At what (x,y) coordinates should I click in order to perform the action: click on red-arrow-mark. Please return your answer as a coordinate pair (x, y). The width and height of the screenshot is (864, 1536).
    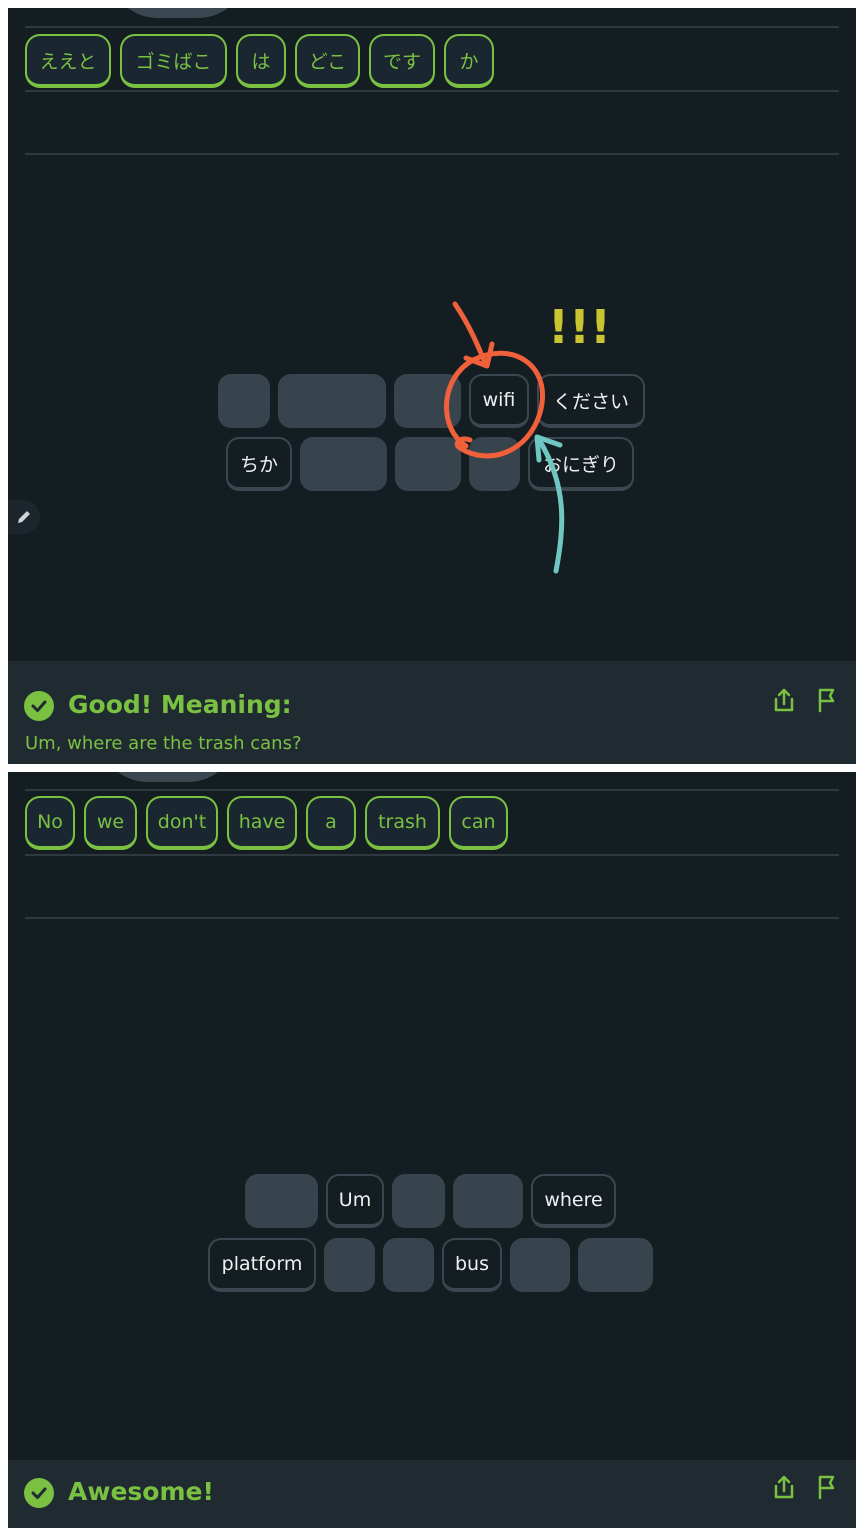
    Looking at the image, I should click on (470, 334).